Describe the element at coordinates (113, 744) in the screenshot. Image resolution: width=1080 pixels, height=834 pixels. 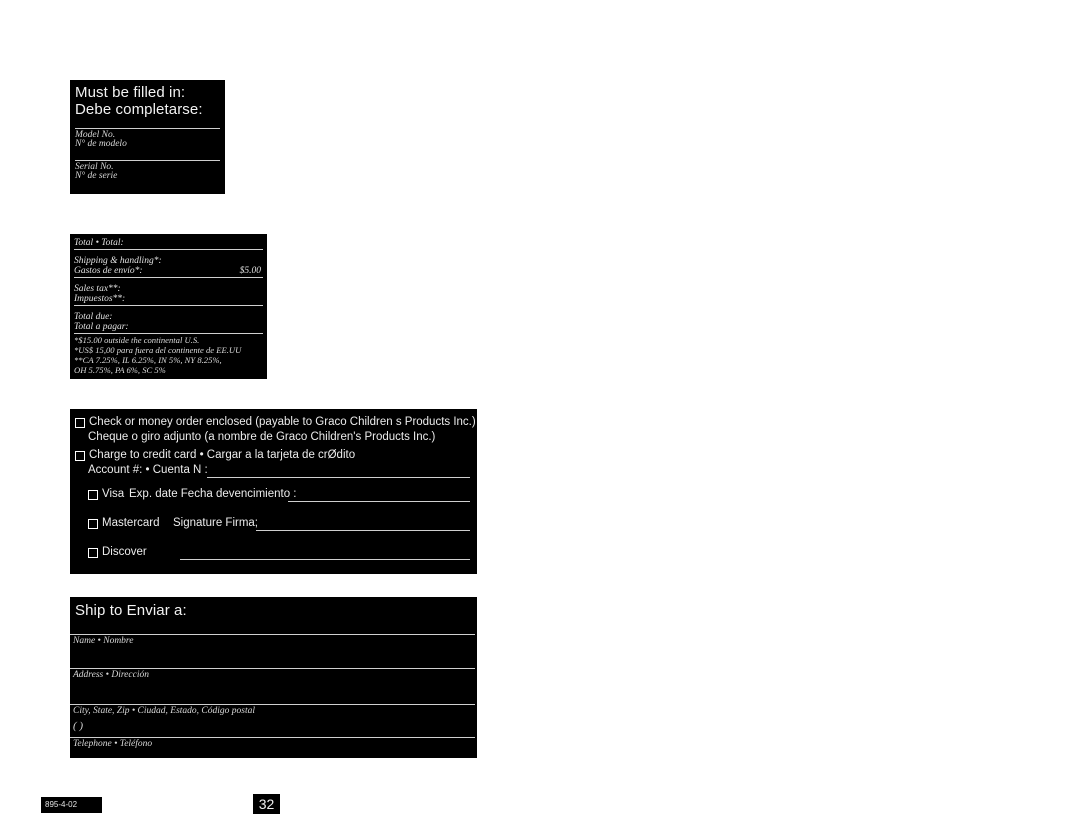
I see `telephone-label: Telephone • Teléfono` at that location.